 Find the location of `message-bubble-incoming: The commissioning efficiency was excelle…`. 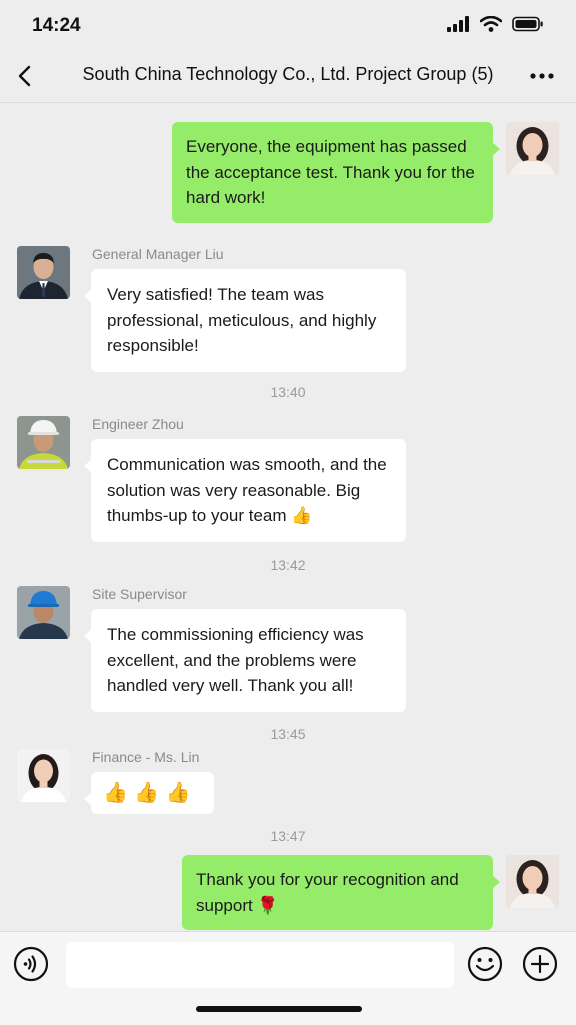

message-bubble-incoming: The commissioning efficiency was excelle… is located at coordinates (245, 660).